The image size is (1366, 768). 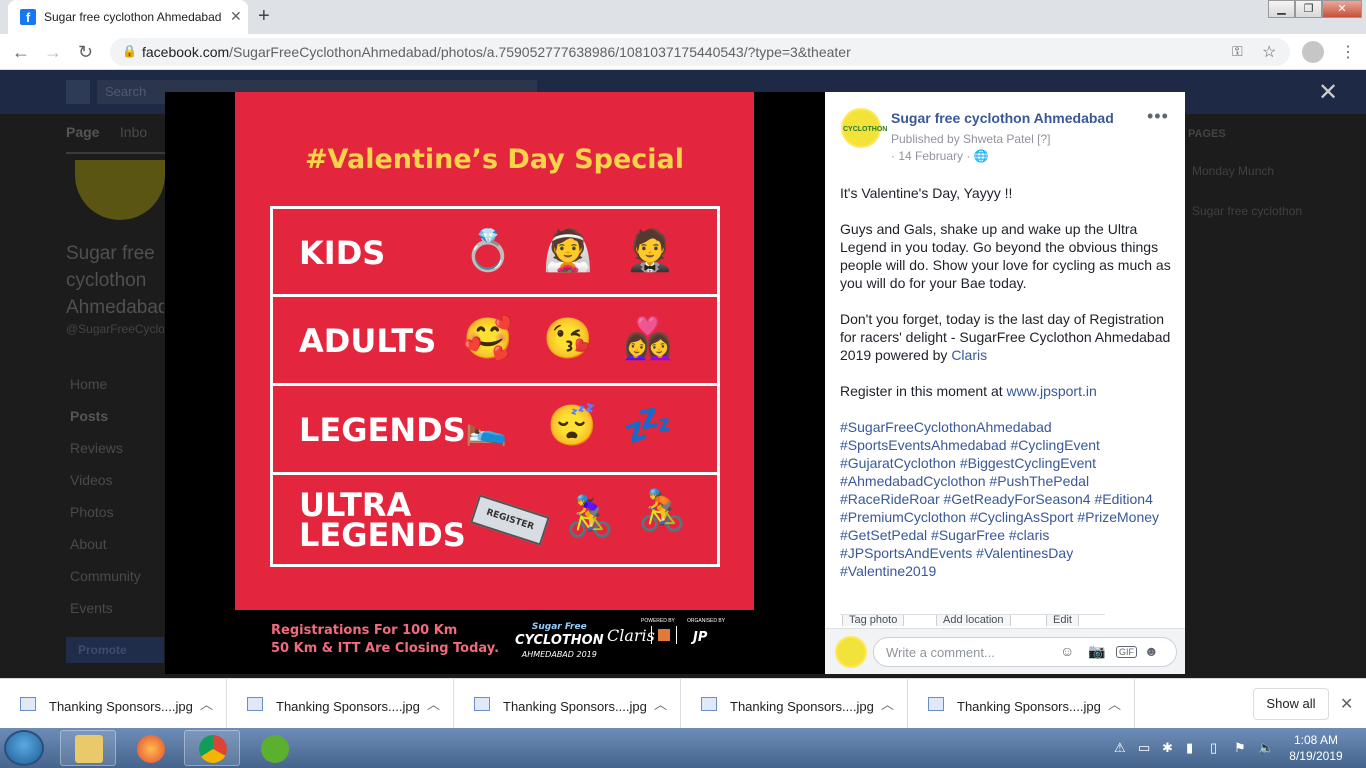 I want to click on minimize-button: ▁, so click(x=1281, y=9).